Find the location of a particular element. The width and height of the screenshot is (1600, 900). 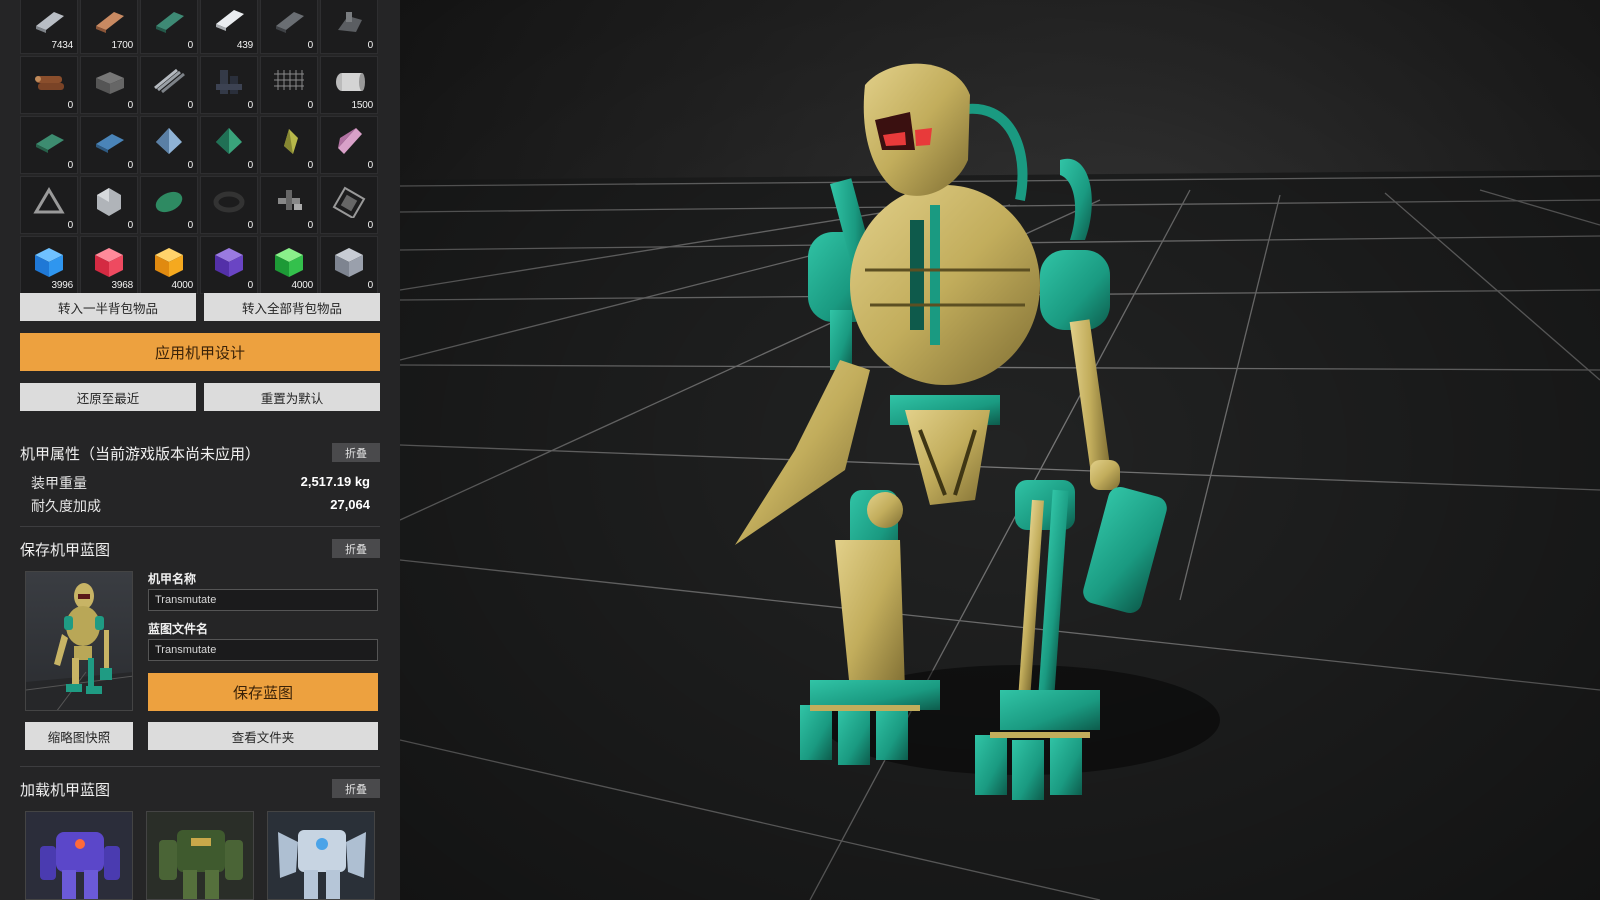

inventory-row: 3996 3968 4000 0 4000 0 is located at coordinates (200, 265).